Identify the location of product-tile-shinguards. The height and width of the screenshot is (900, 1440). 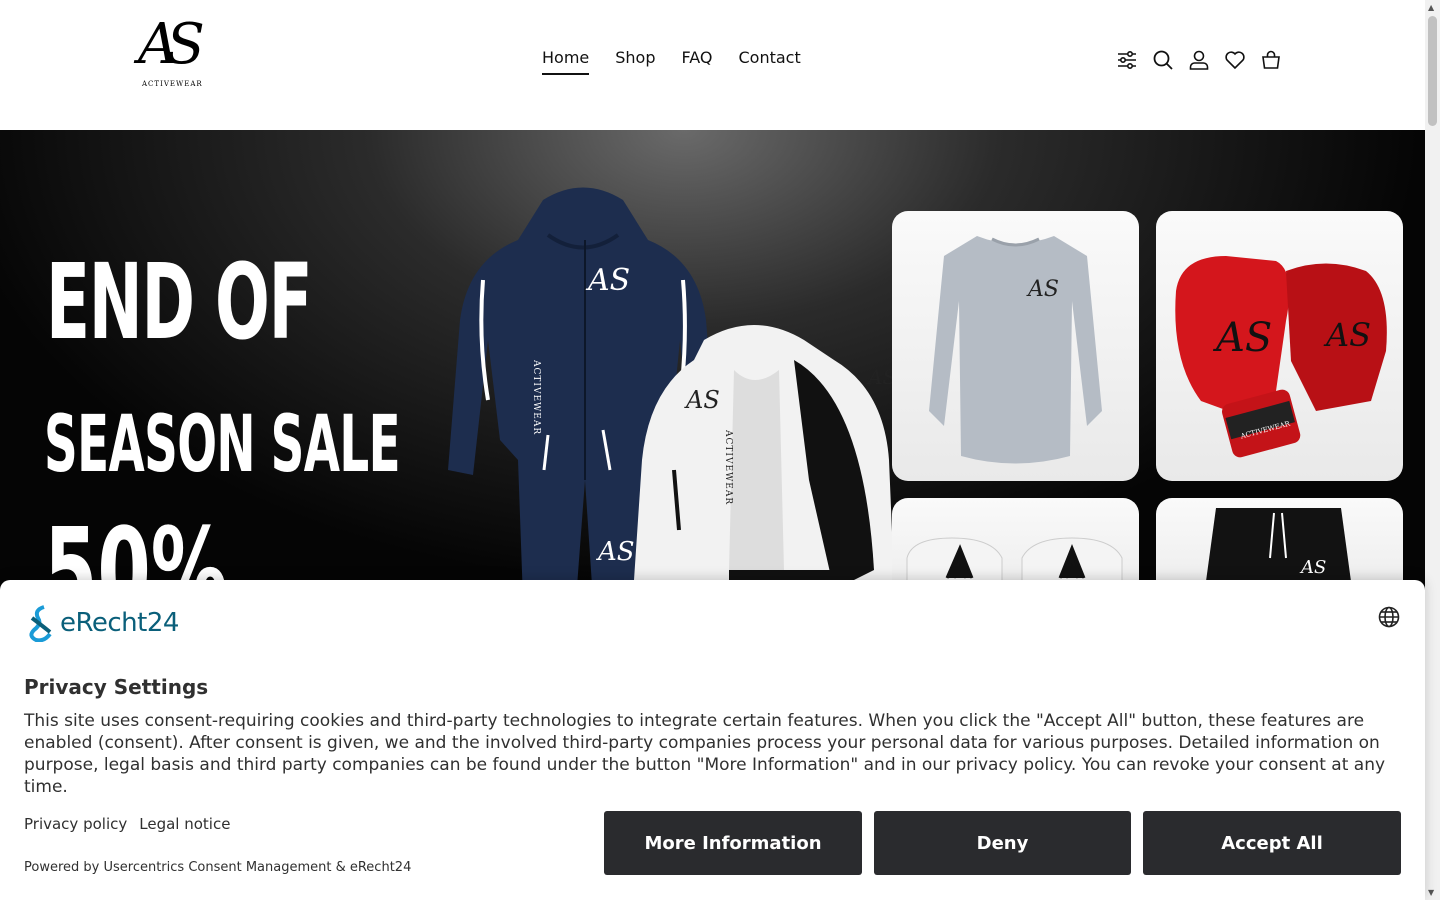
(1015, 544).